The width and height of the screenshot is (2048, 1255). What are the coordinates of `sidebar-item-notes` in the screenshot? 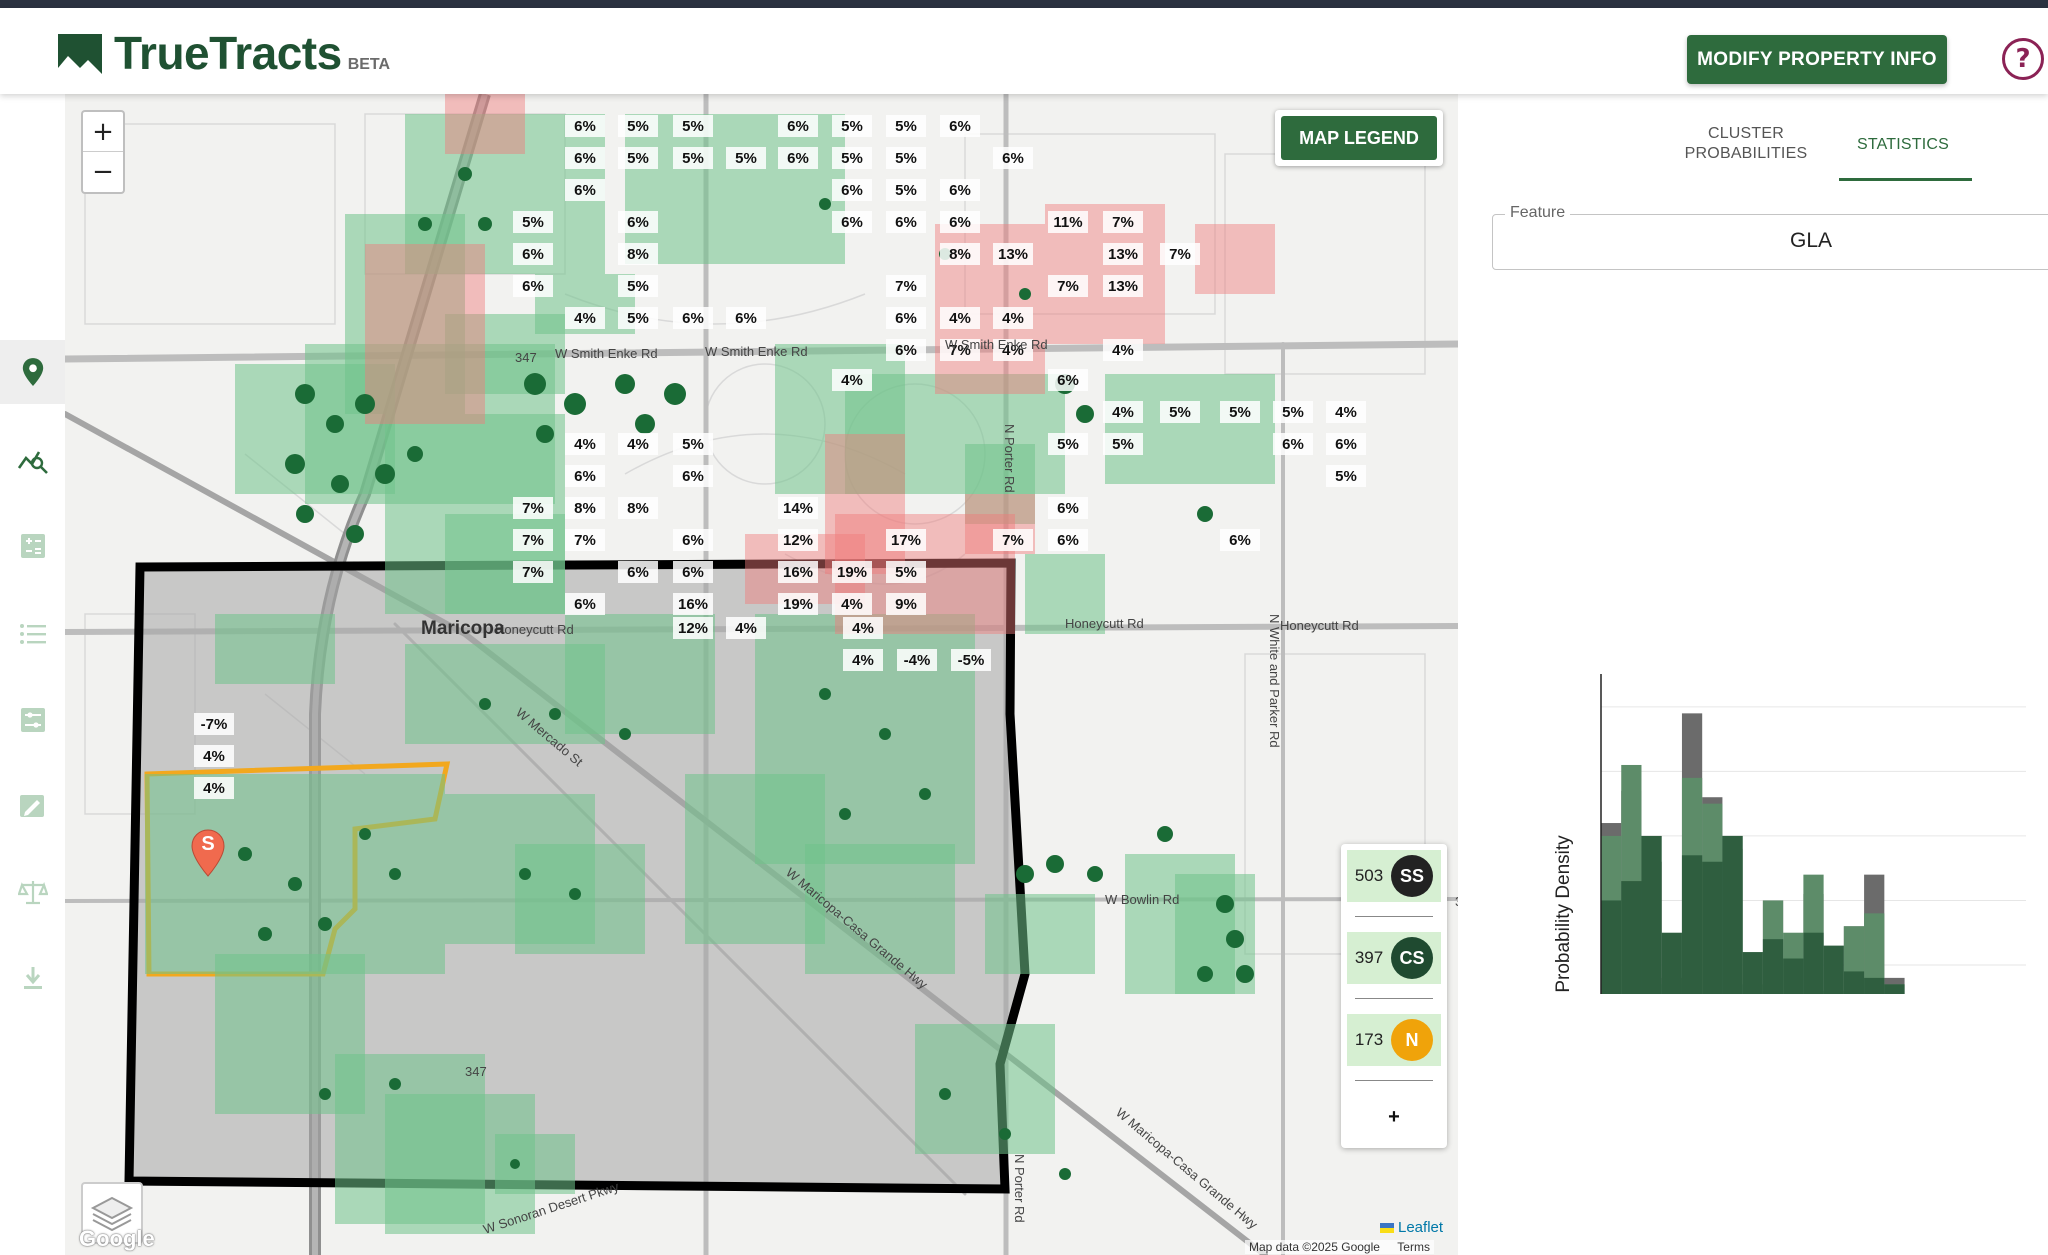 It's located at (32, 806).